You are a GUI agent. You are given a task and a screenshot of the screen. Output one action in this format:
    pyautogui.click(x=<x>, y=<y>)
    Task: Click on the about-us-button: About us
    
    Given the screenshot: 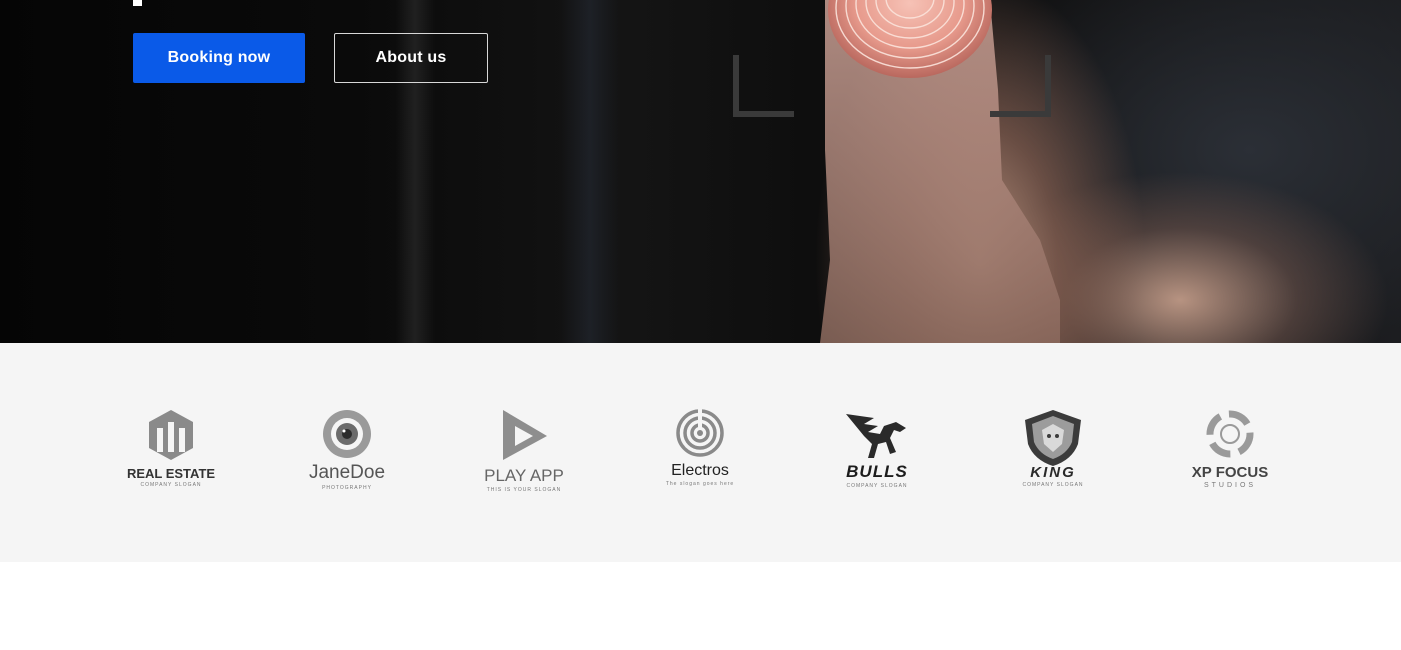 What is the action you would take?
    pyautogui.click(x=411, y=58)
    